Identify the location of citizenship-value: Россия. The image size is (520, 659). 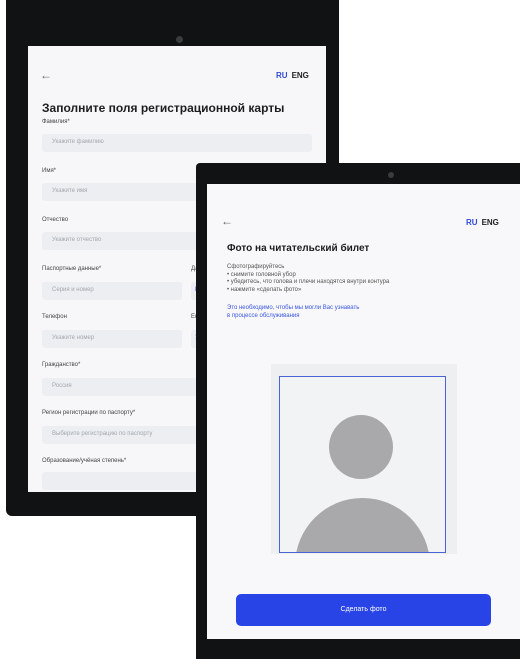
(62, 386).